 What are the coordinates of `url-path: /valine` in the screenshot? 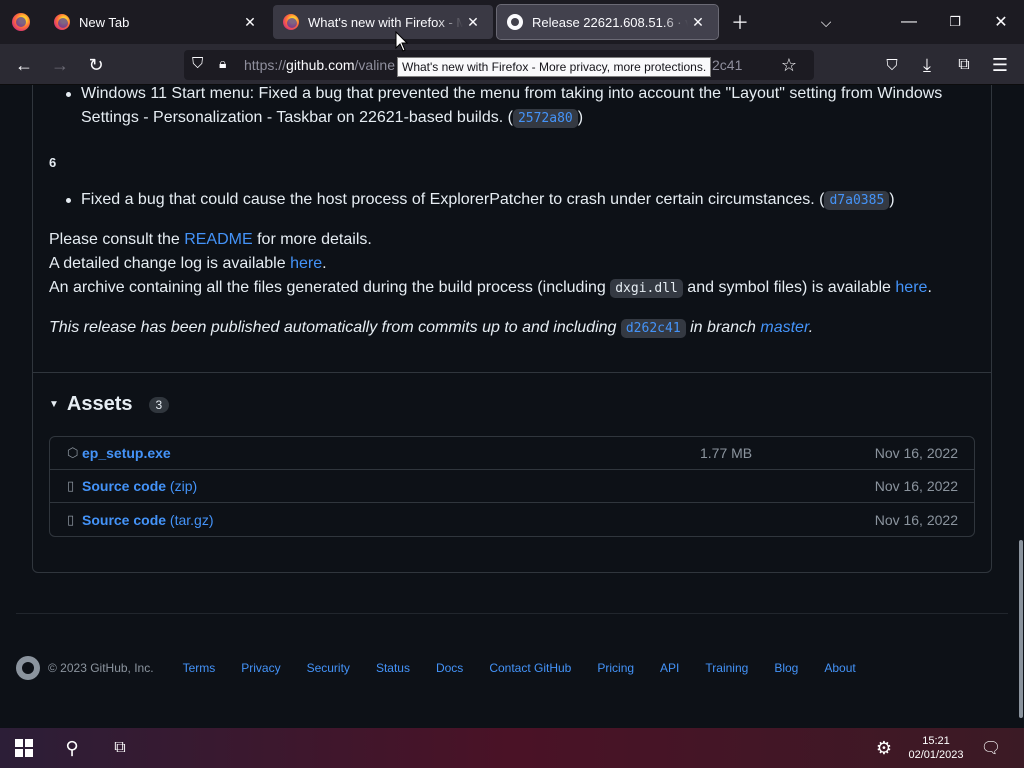 It's located at (374, 65).